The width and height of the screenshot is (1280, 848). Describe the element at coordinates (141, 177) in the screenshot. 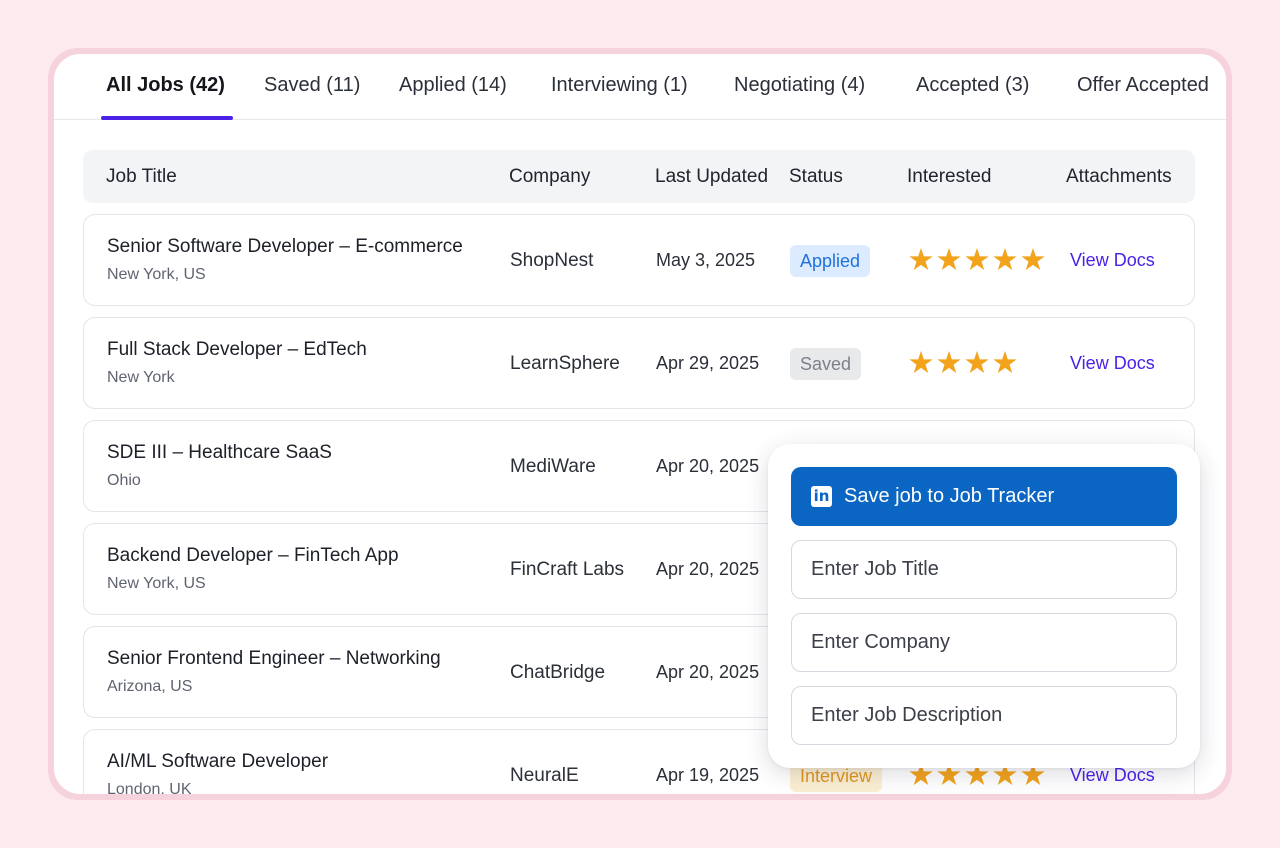

I see `column-header-job-title: Job Title` at that location.